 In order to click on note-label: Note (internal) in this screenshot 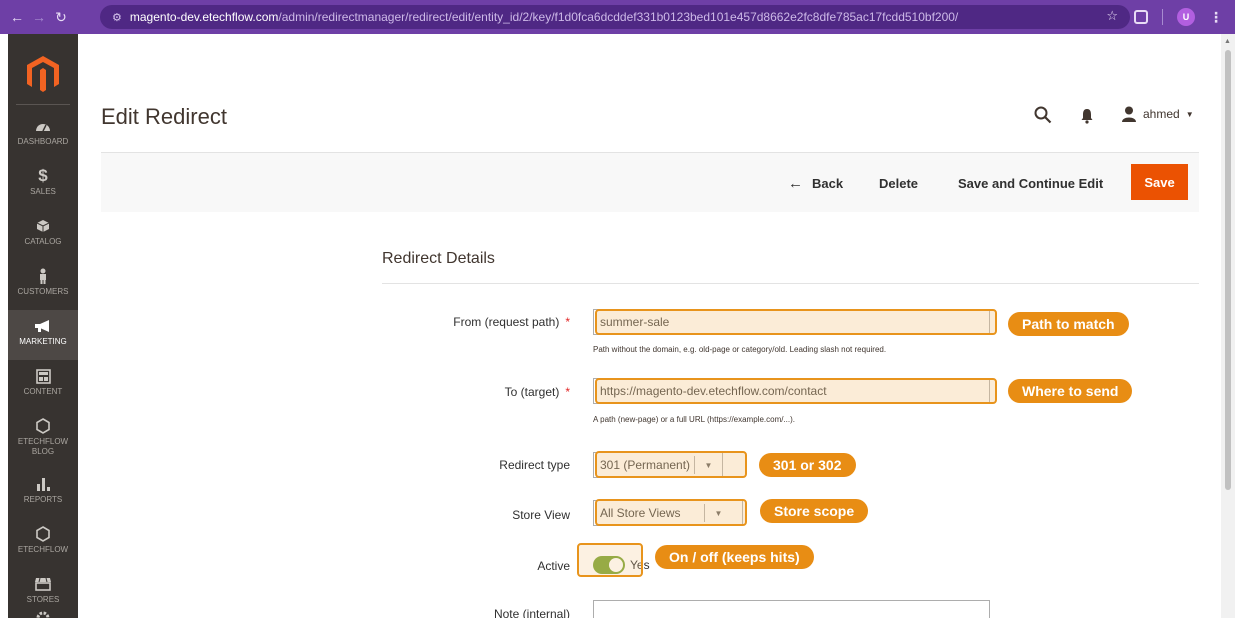, I will do `click(531, 612)`.